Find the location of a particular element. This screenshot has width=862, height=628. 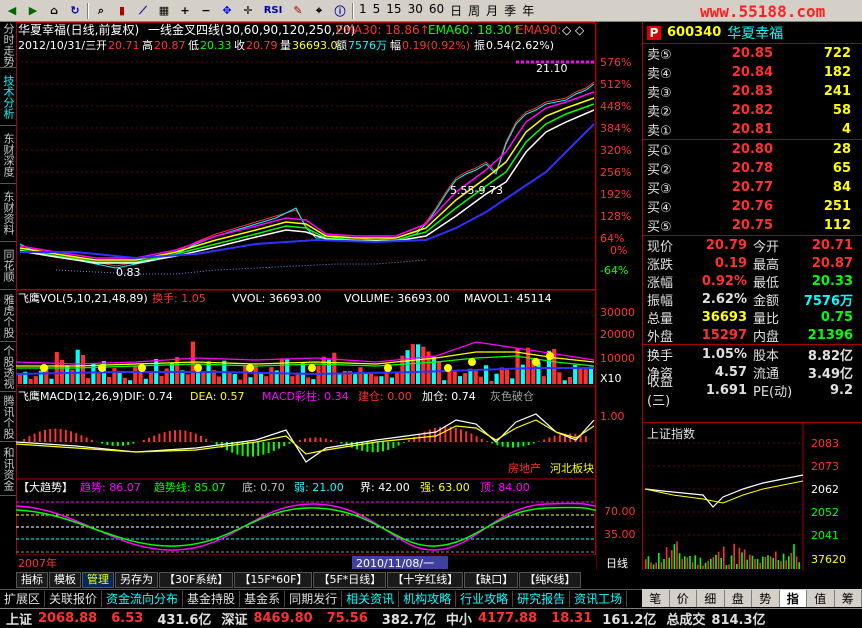

home-icon: ⌂ is located at coordinates (54, 10).